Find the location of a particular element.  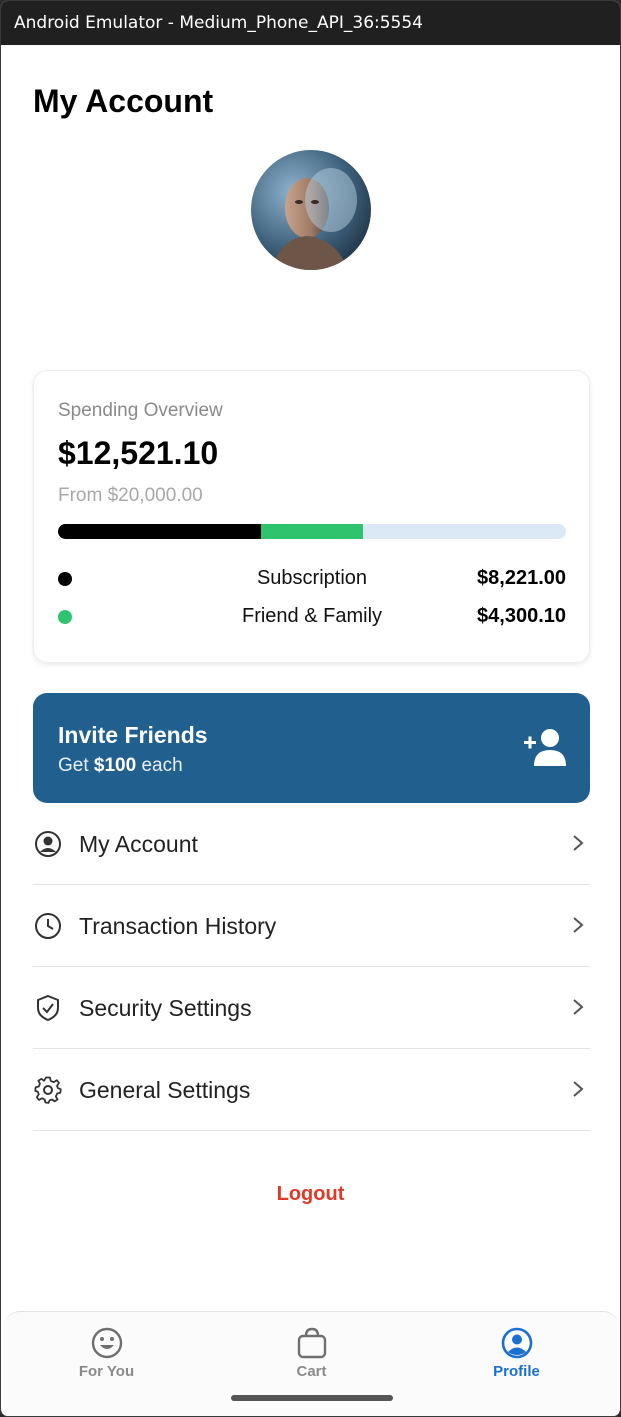

shield-check-icon is located at coordinates (48, 1008).